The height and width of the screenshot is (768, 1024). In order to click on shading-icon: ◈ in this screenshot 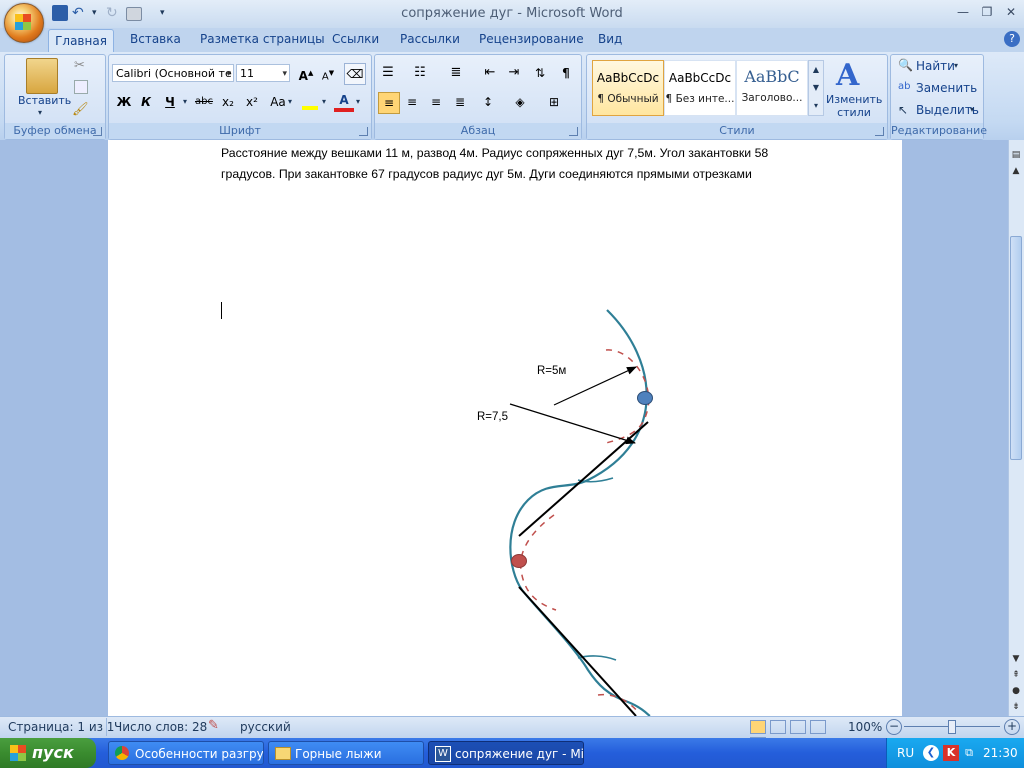, I will do `click(520, 102)`.